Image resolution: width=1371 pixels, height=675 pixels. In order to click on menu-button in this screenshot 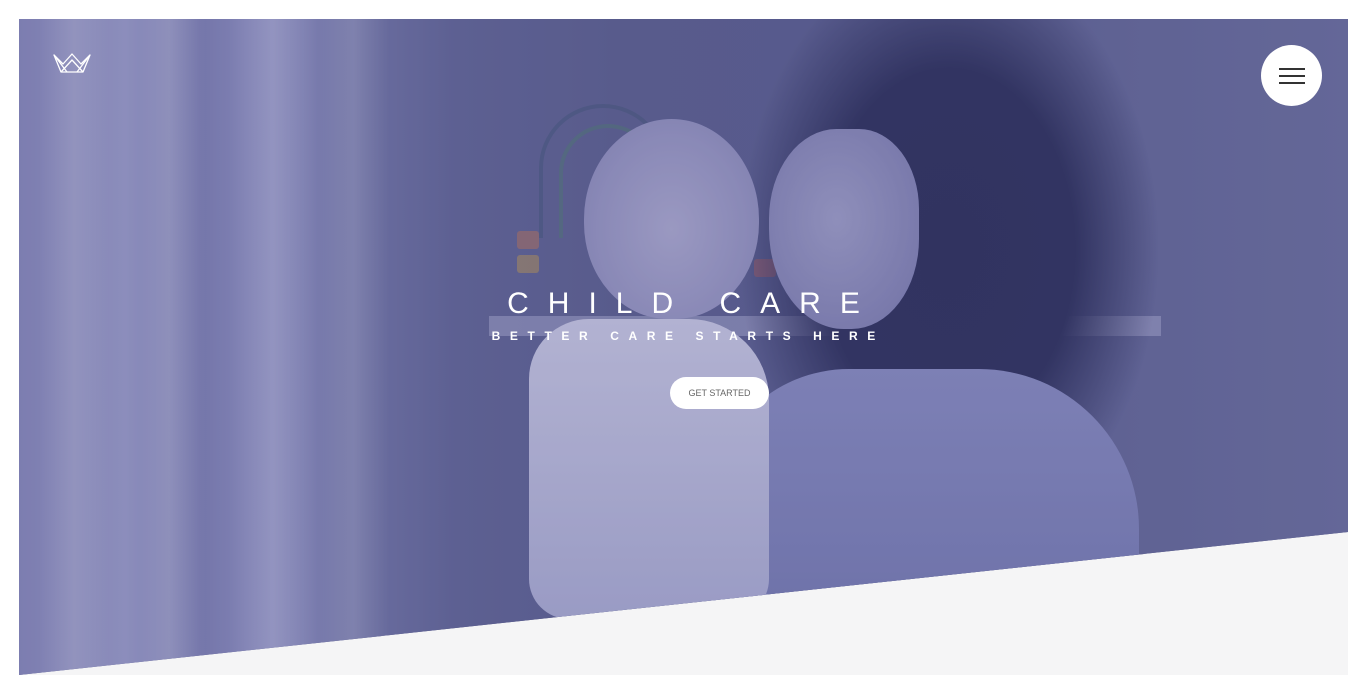, I will do `click(1291, 75)`.